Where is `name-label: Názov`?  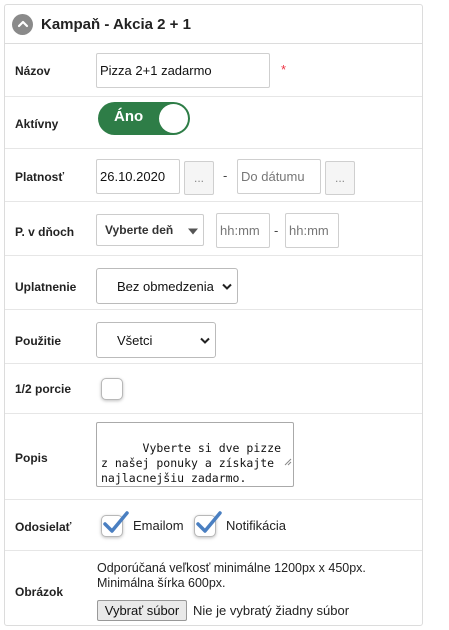 name-label: Názov is located at coordinates (33, 71).